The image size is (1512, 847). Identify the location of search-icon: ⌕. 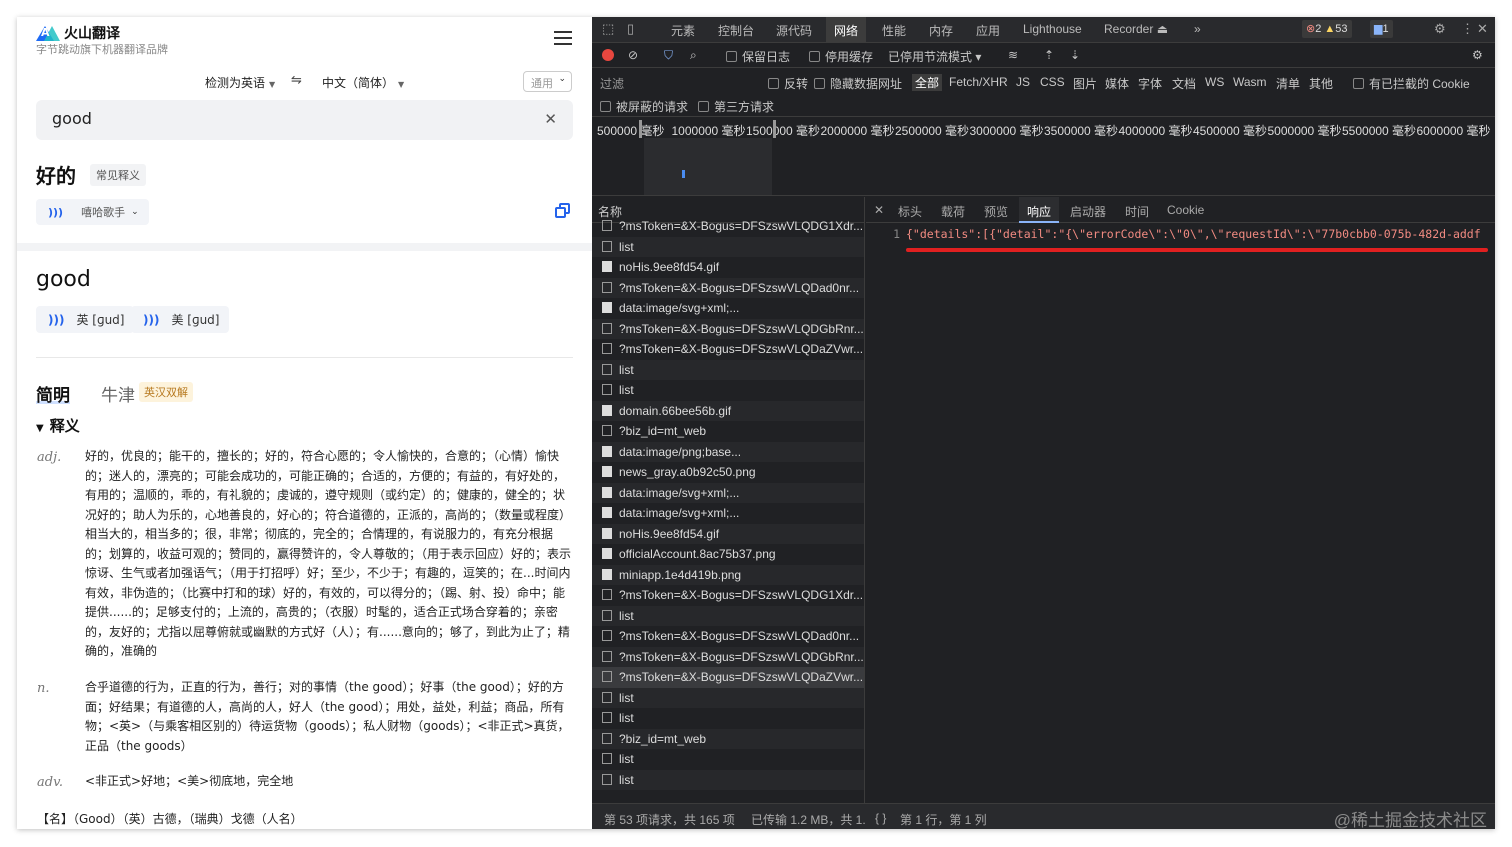
(693, 55).